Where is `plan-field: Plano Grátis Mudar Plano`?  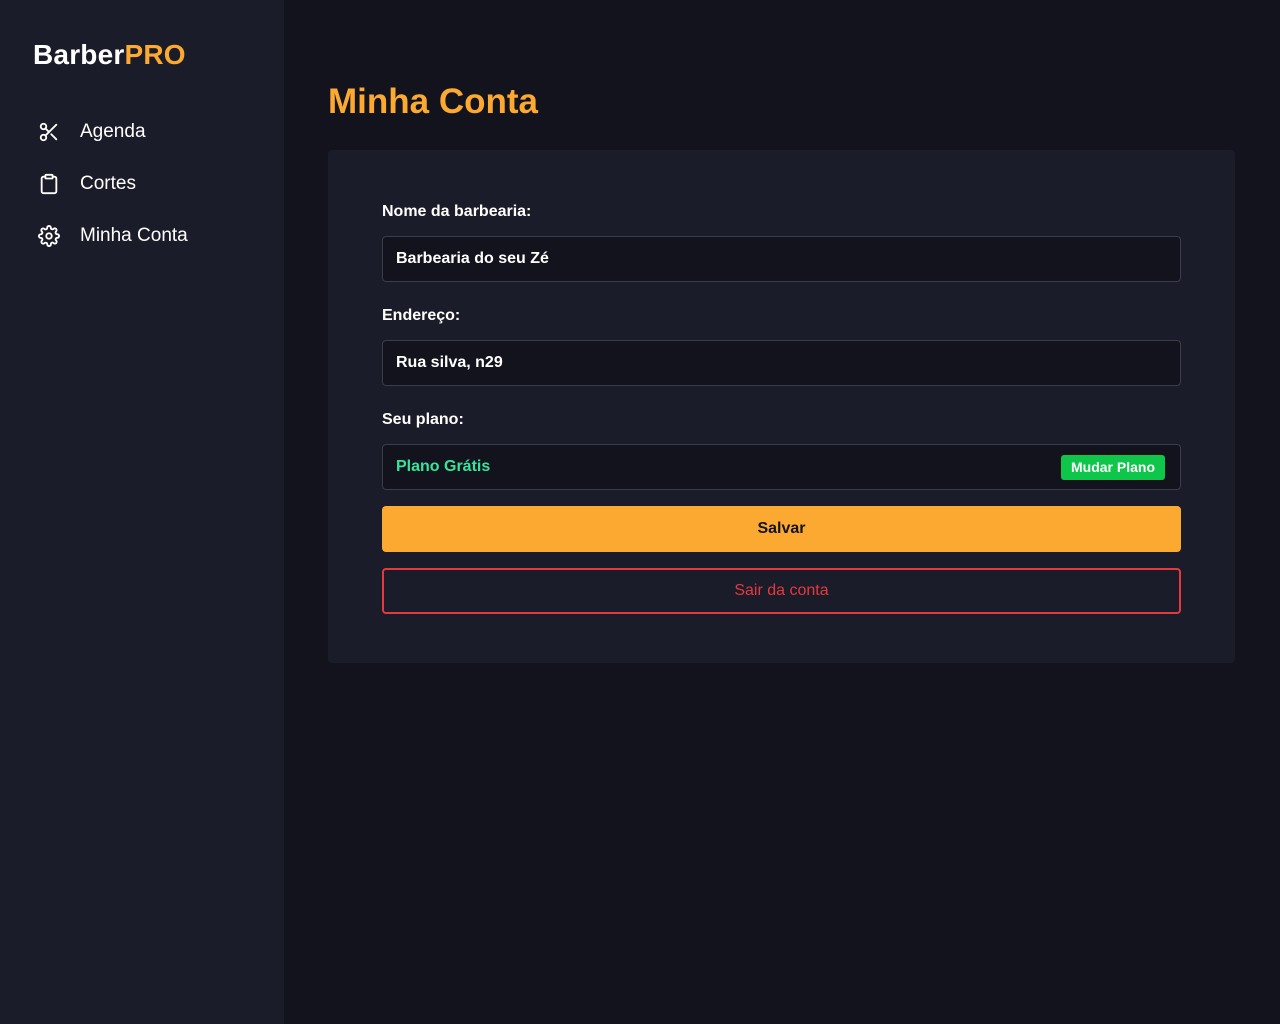 plan-field: Plano Grátis Mudar Plano is located at coordinates (781, 467).